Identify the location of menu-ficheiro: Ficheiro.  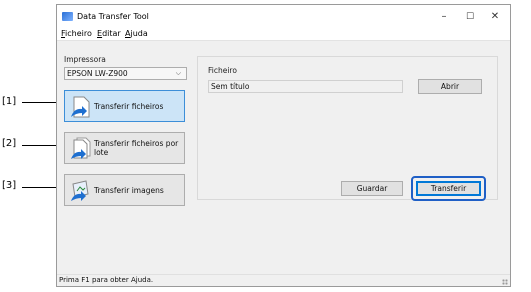
(76, 33).